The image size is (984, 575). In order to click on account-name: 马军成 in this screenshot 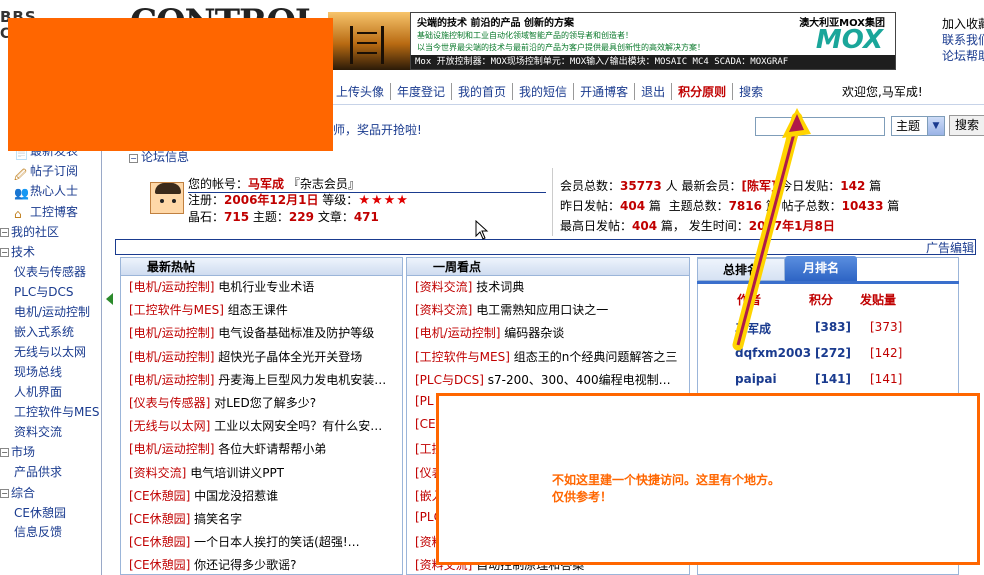, I will do `click(266, 184)`.